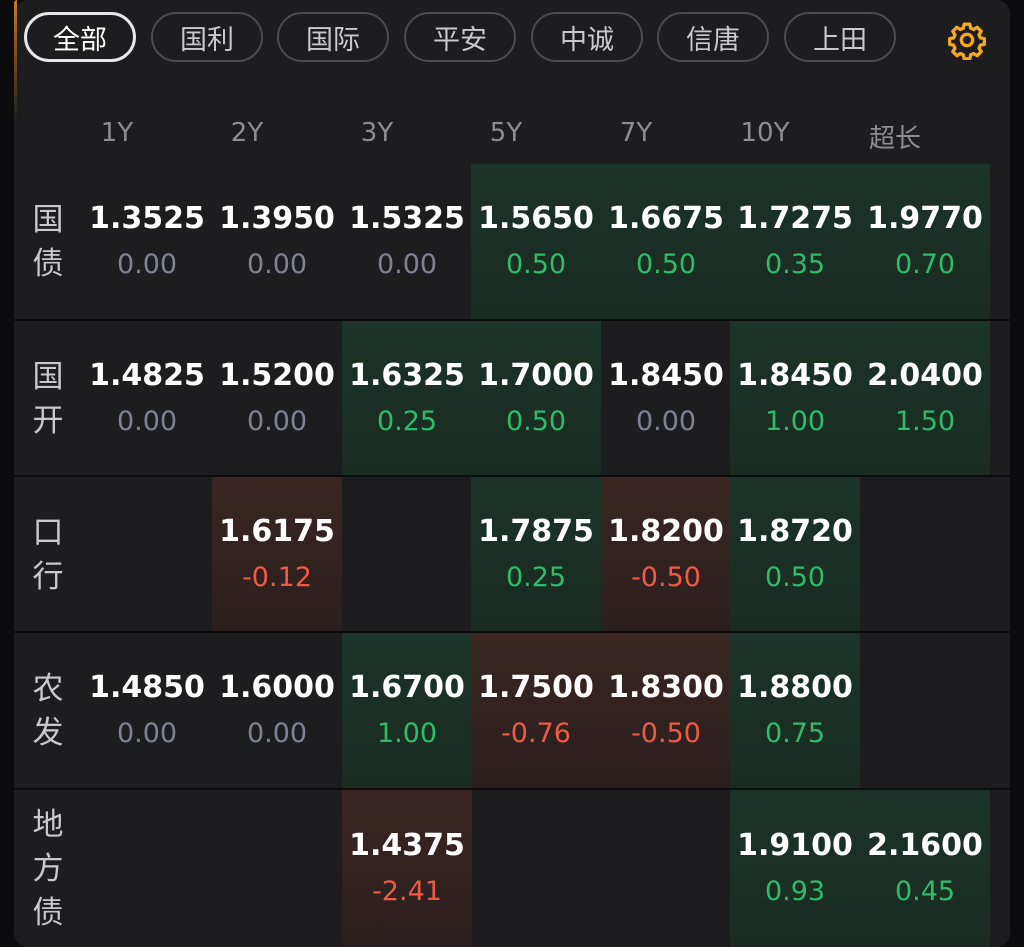 This screenshot has width=1024, height=947. I want to click on filter-chip: 中诚, so click(587, 37).